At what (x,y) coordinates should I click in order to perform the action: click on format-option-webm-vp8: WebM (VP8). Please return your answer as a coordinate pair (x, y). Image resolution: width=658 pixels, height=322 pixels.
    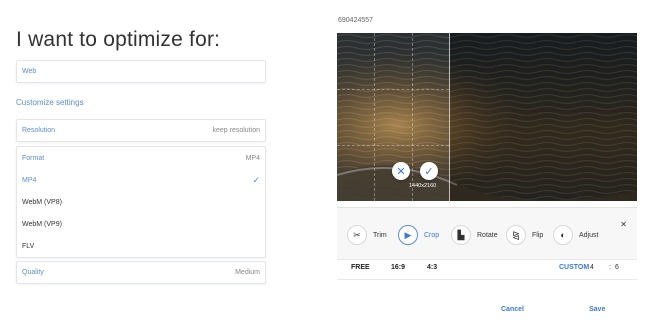
    Looking at the image, I should click on (141, 202).